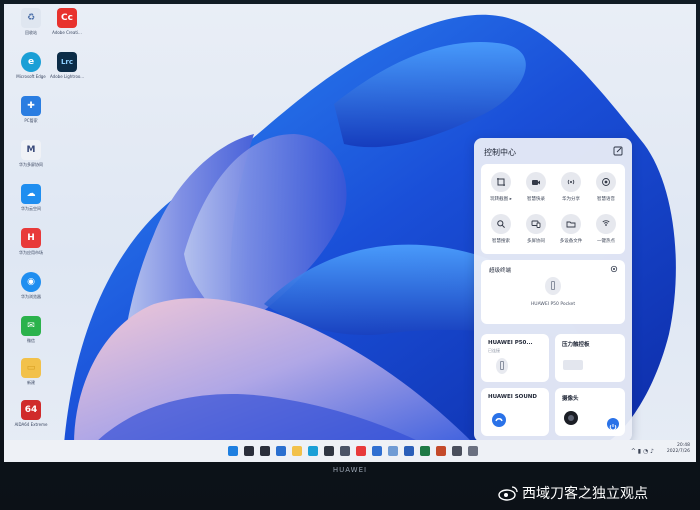 The height and width of the screenshot is (510, 700). I want to click on camera-title: 摄像头, so click(570, 399).